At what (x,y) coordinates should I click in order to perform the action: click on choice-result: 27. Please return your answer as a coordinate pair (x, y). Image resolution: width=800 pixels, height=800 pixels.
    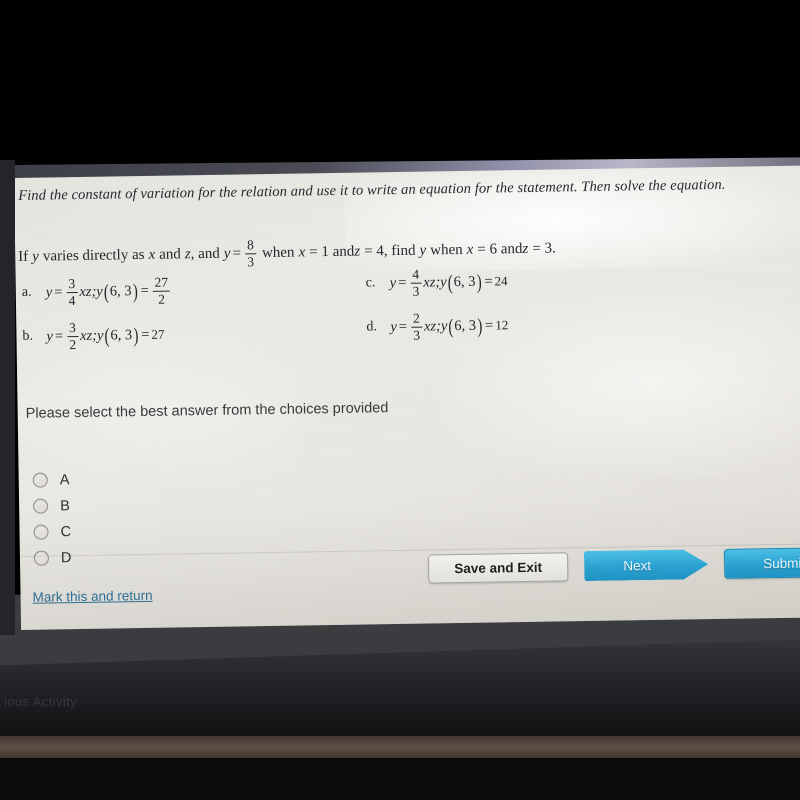
    Looking at the image, I should click on (158, 334).